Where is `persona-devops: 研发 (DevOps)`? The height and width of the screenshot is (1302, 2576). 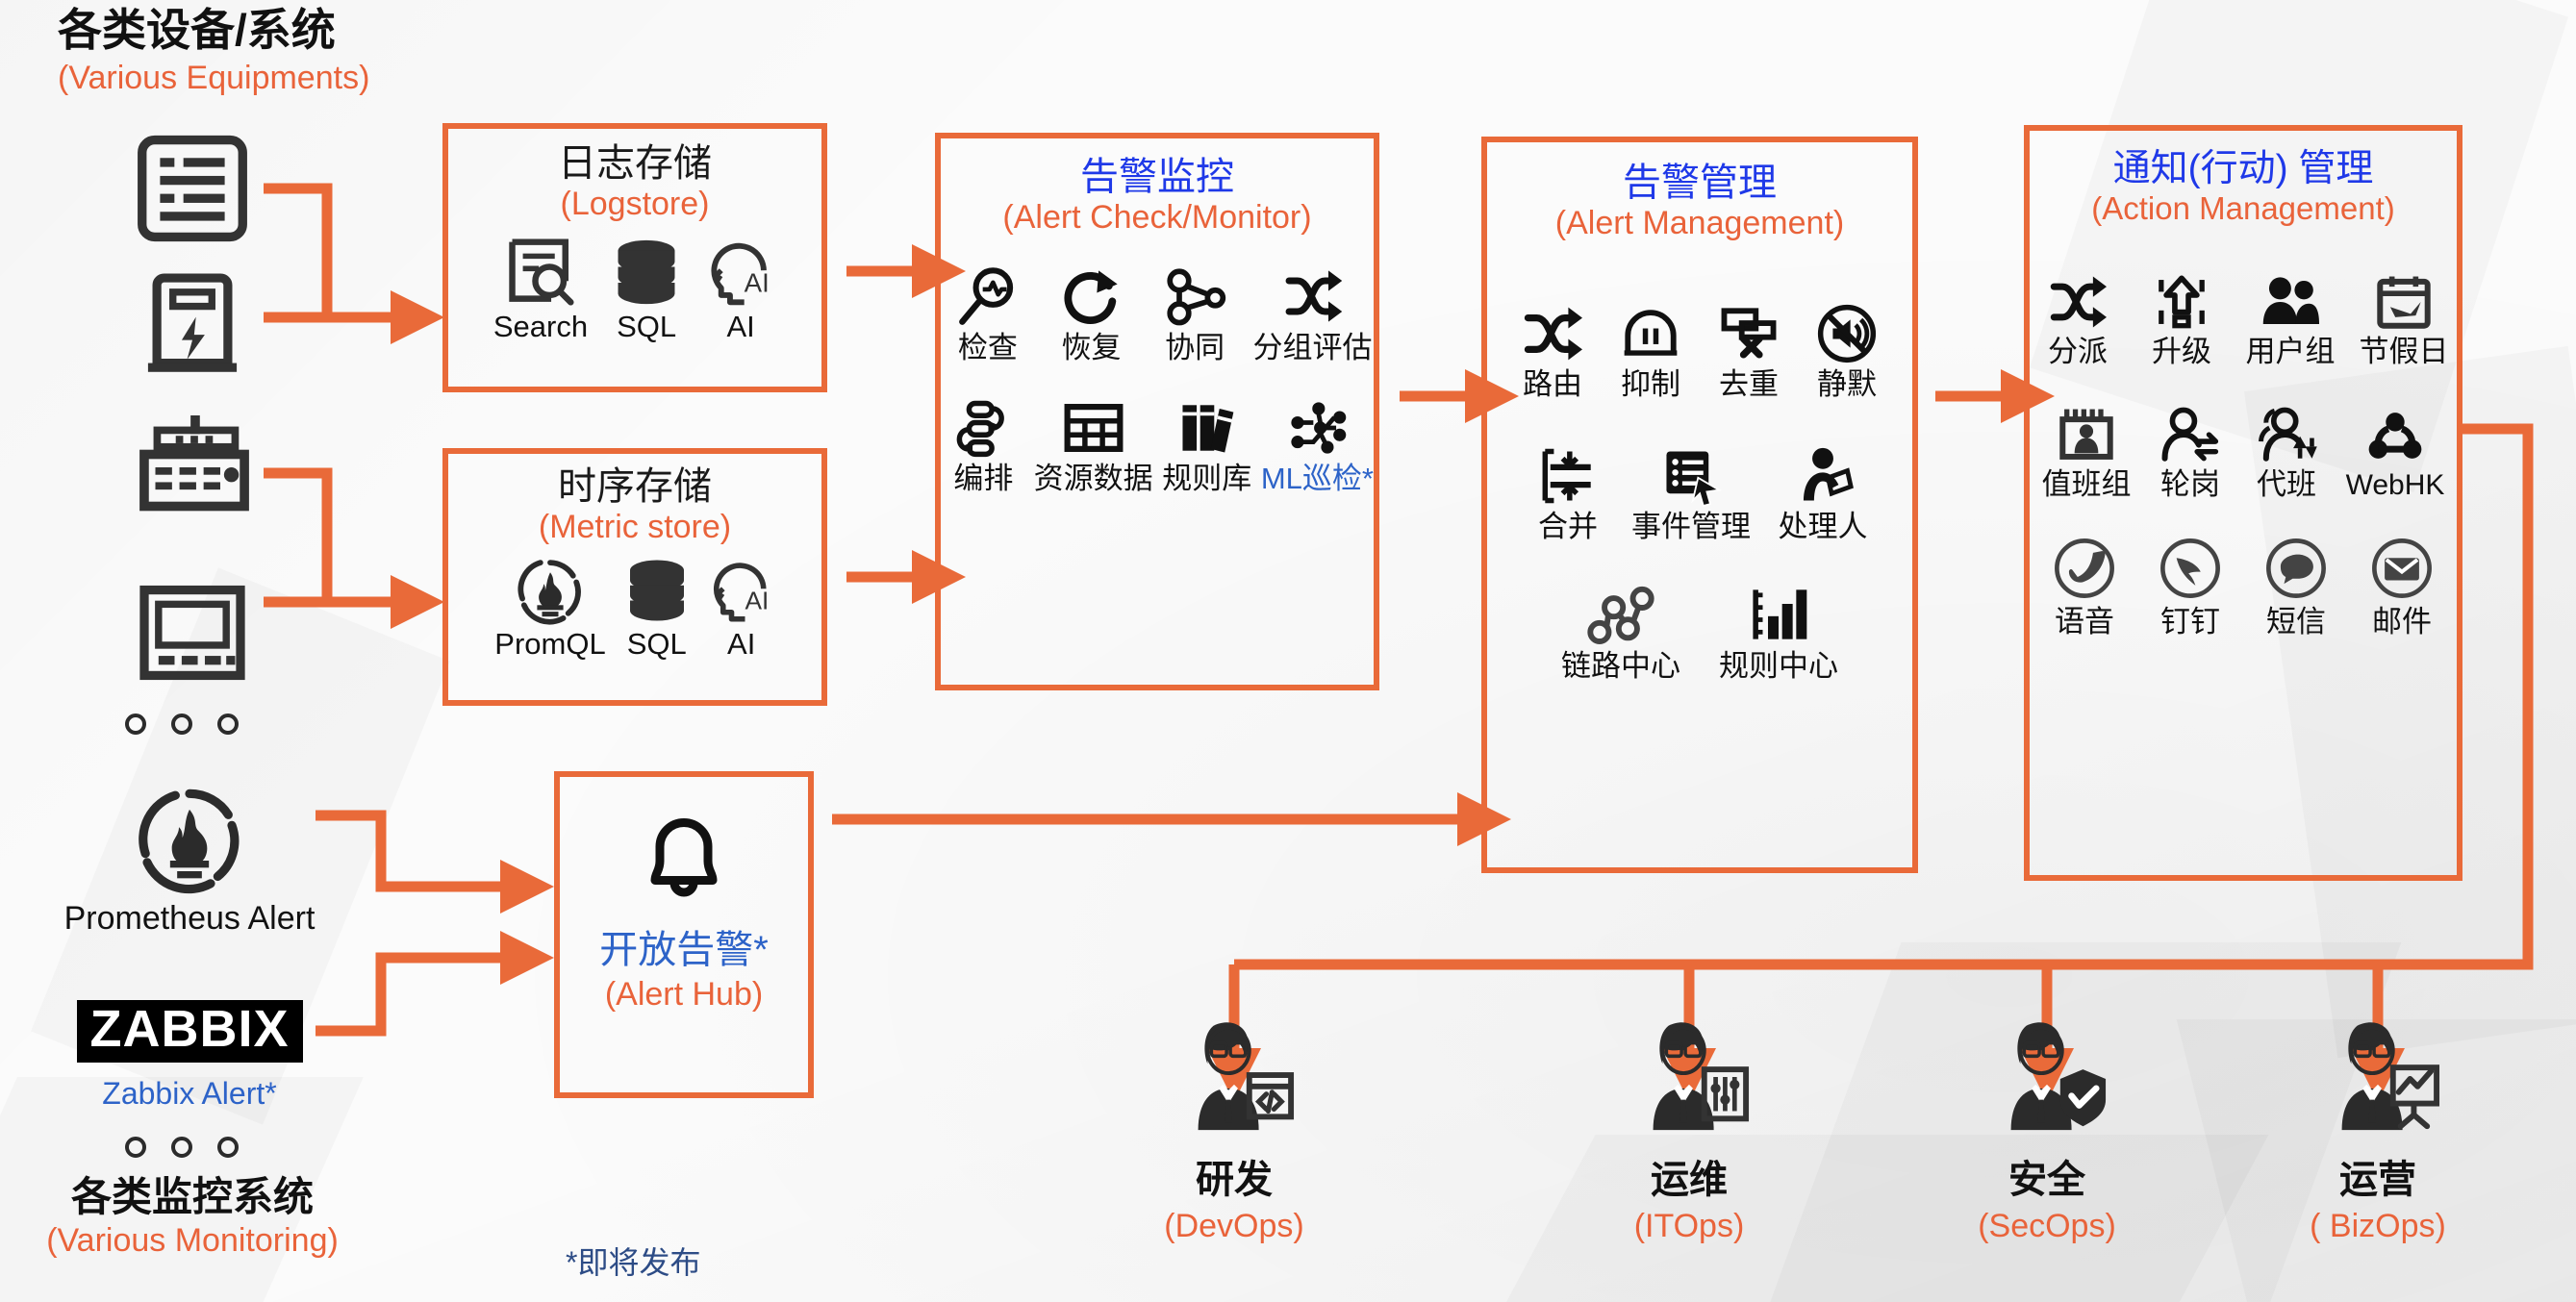
persona-devops: 研发 (DevOps) is located at coordinates (1234, 1130).